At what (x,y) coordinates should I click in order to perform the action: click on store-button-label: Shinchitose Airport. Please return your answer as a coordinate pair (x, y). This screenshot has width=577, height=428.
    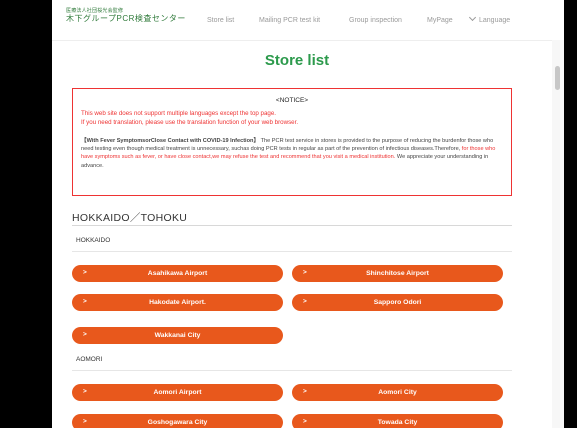
    Looking at the image, I should click on (397, 273).